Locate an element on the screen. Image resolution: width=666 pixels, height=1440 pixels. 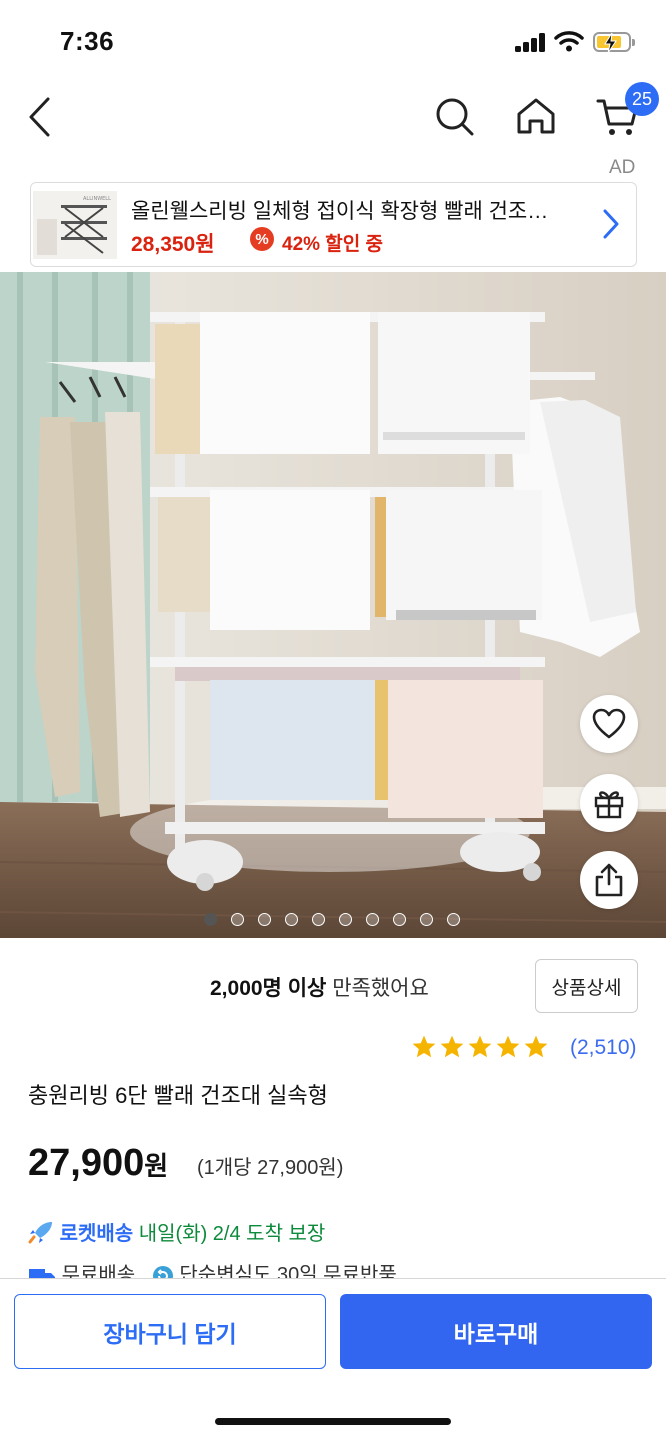
ad-product-price: 28,350원 is located at coordinates (173, 244).